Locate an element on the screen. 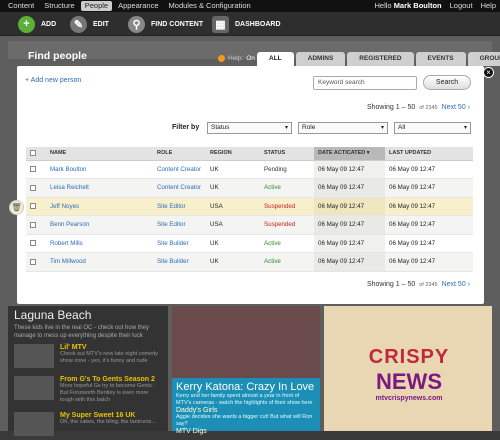 The height and width of the screenshot is (440, 500). trash-icon: 🗑 is located at coordinates (16, 207).